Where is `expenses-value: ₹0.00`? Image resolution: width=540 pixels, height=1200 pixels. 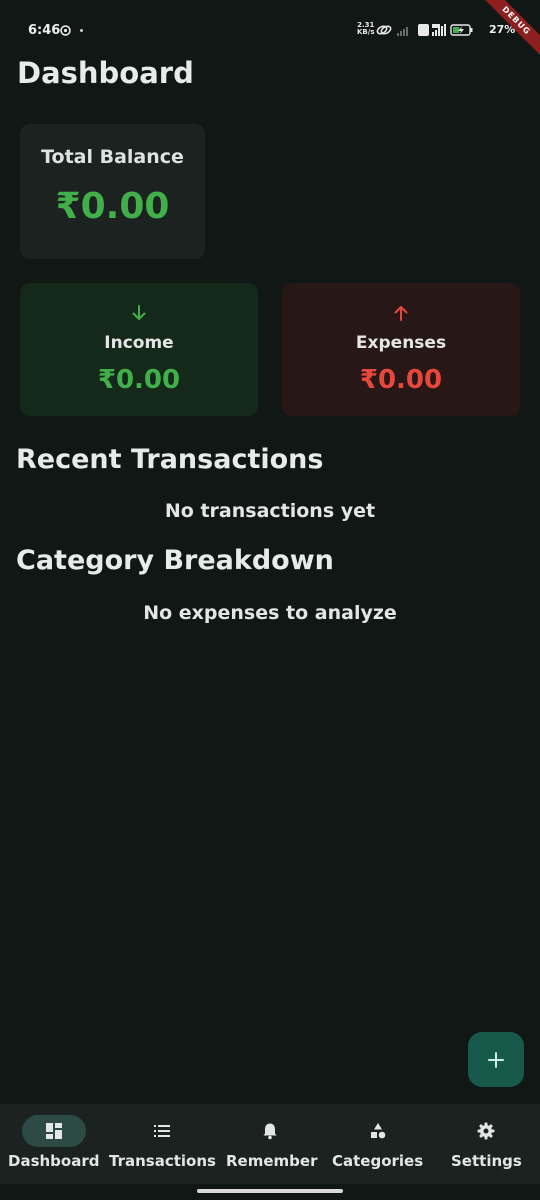
expenses-value: ₹0.00 is located at coordinates (401, 380).